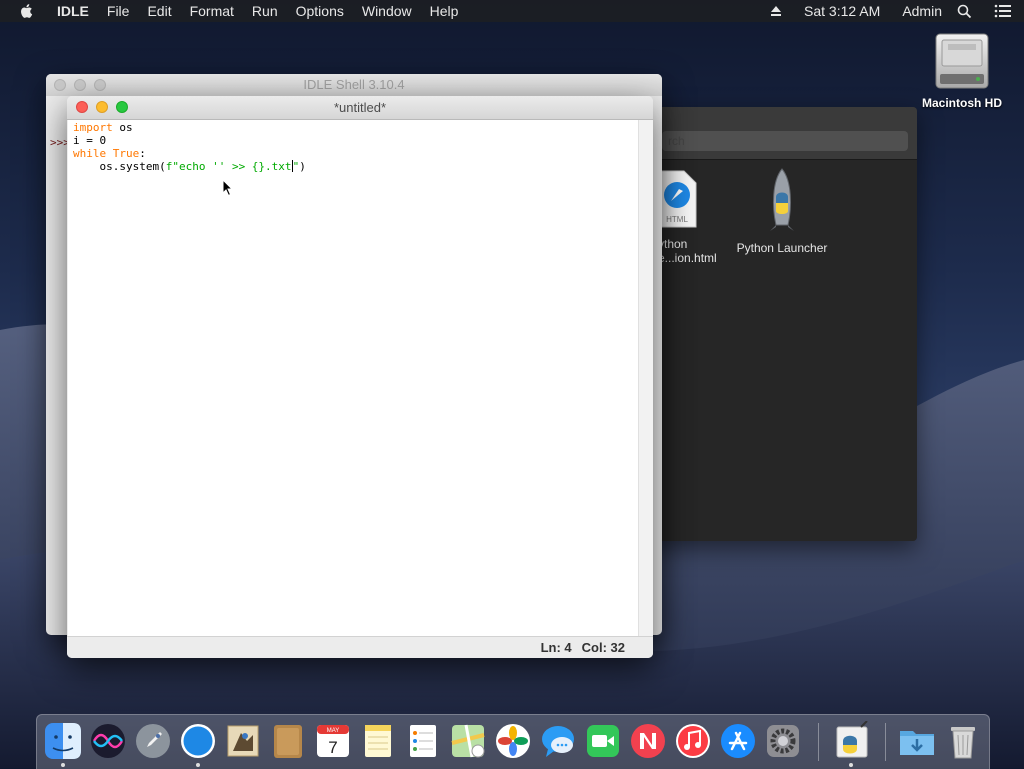 The height and width of the screenshot is (769, 1024). Describe the element at coordinates (353, 153) in the screenshot. I see `code-line-3: while True:` at that location.